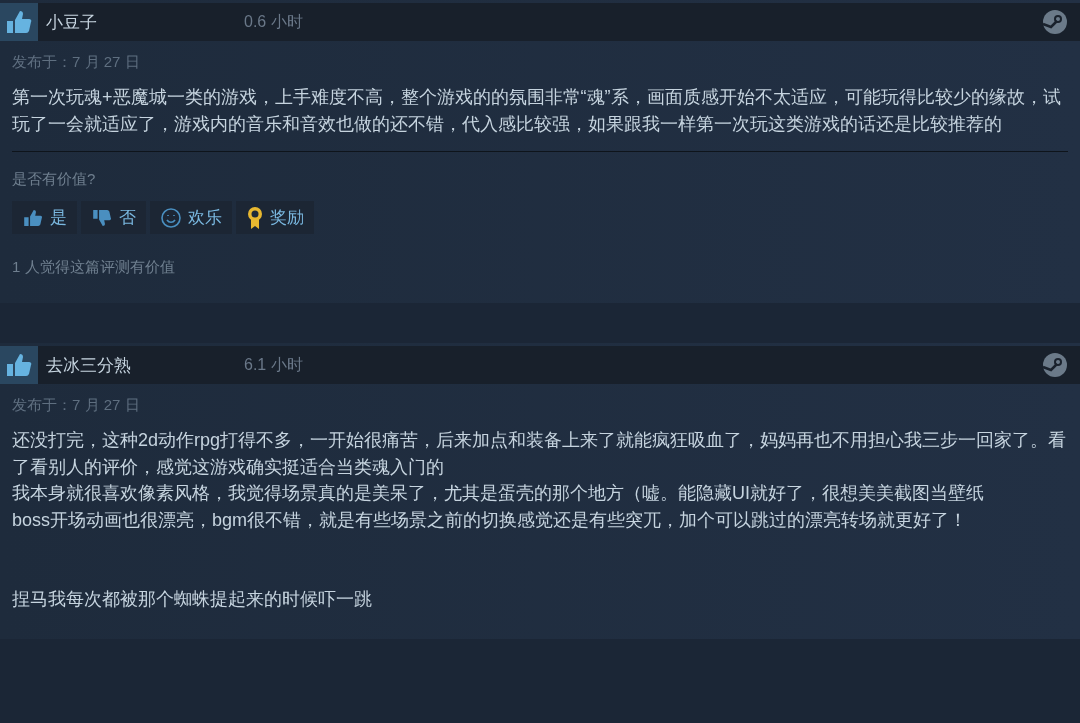 This screenshot has height=723, width=1080. I want to click on review-paragraph: boss开场动画也很漂亮，bgm很不错，就是有些场景之前的切换感觉还是有些突兀，加个可以跳过的漂亮转场就更好了！, so click(490, 520).